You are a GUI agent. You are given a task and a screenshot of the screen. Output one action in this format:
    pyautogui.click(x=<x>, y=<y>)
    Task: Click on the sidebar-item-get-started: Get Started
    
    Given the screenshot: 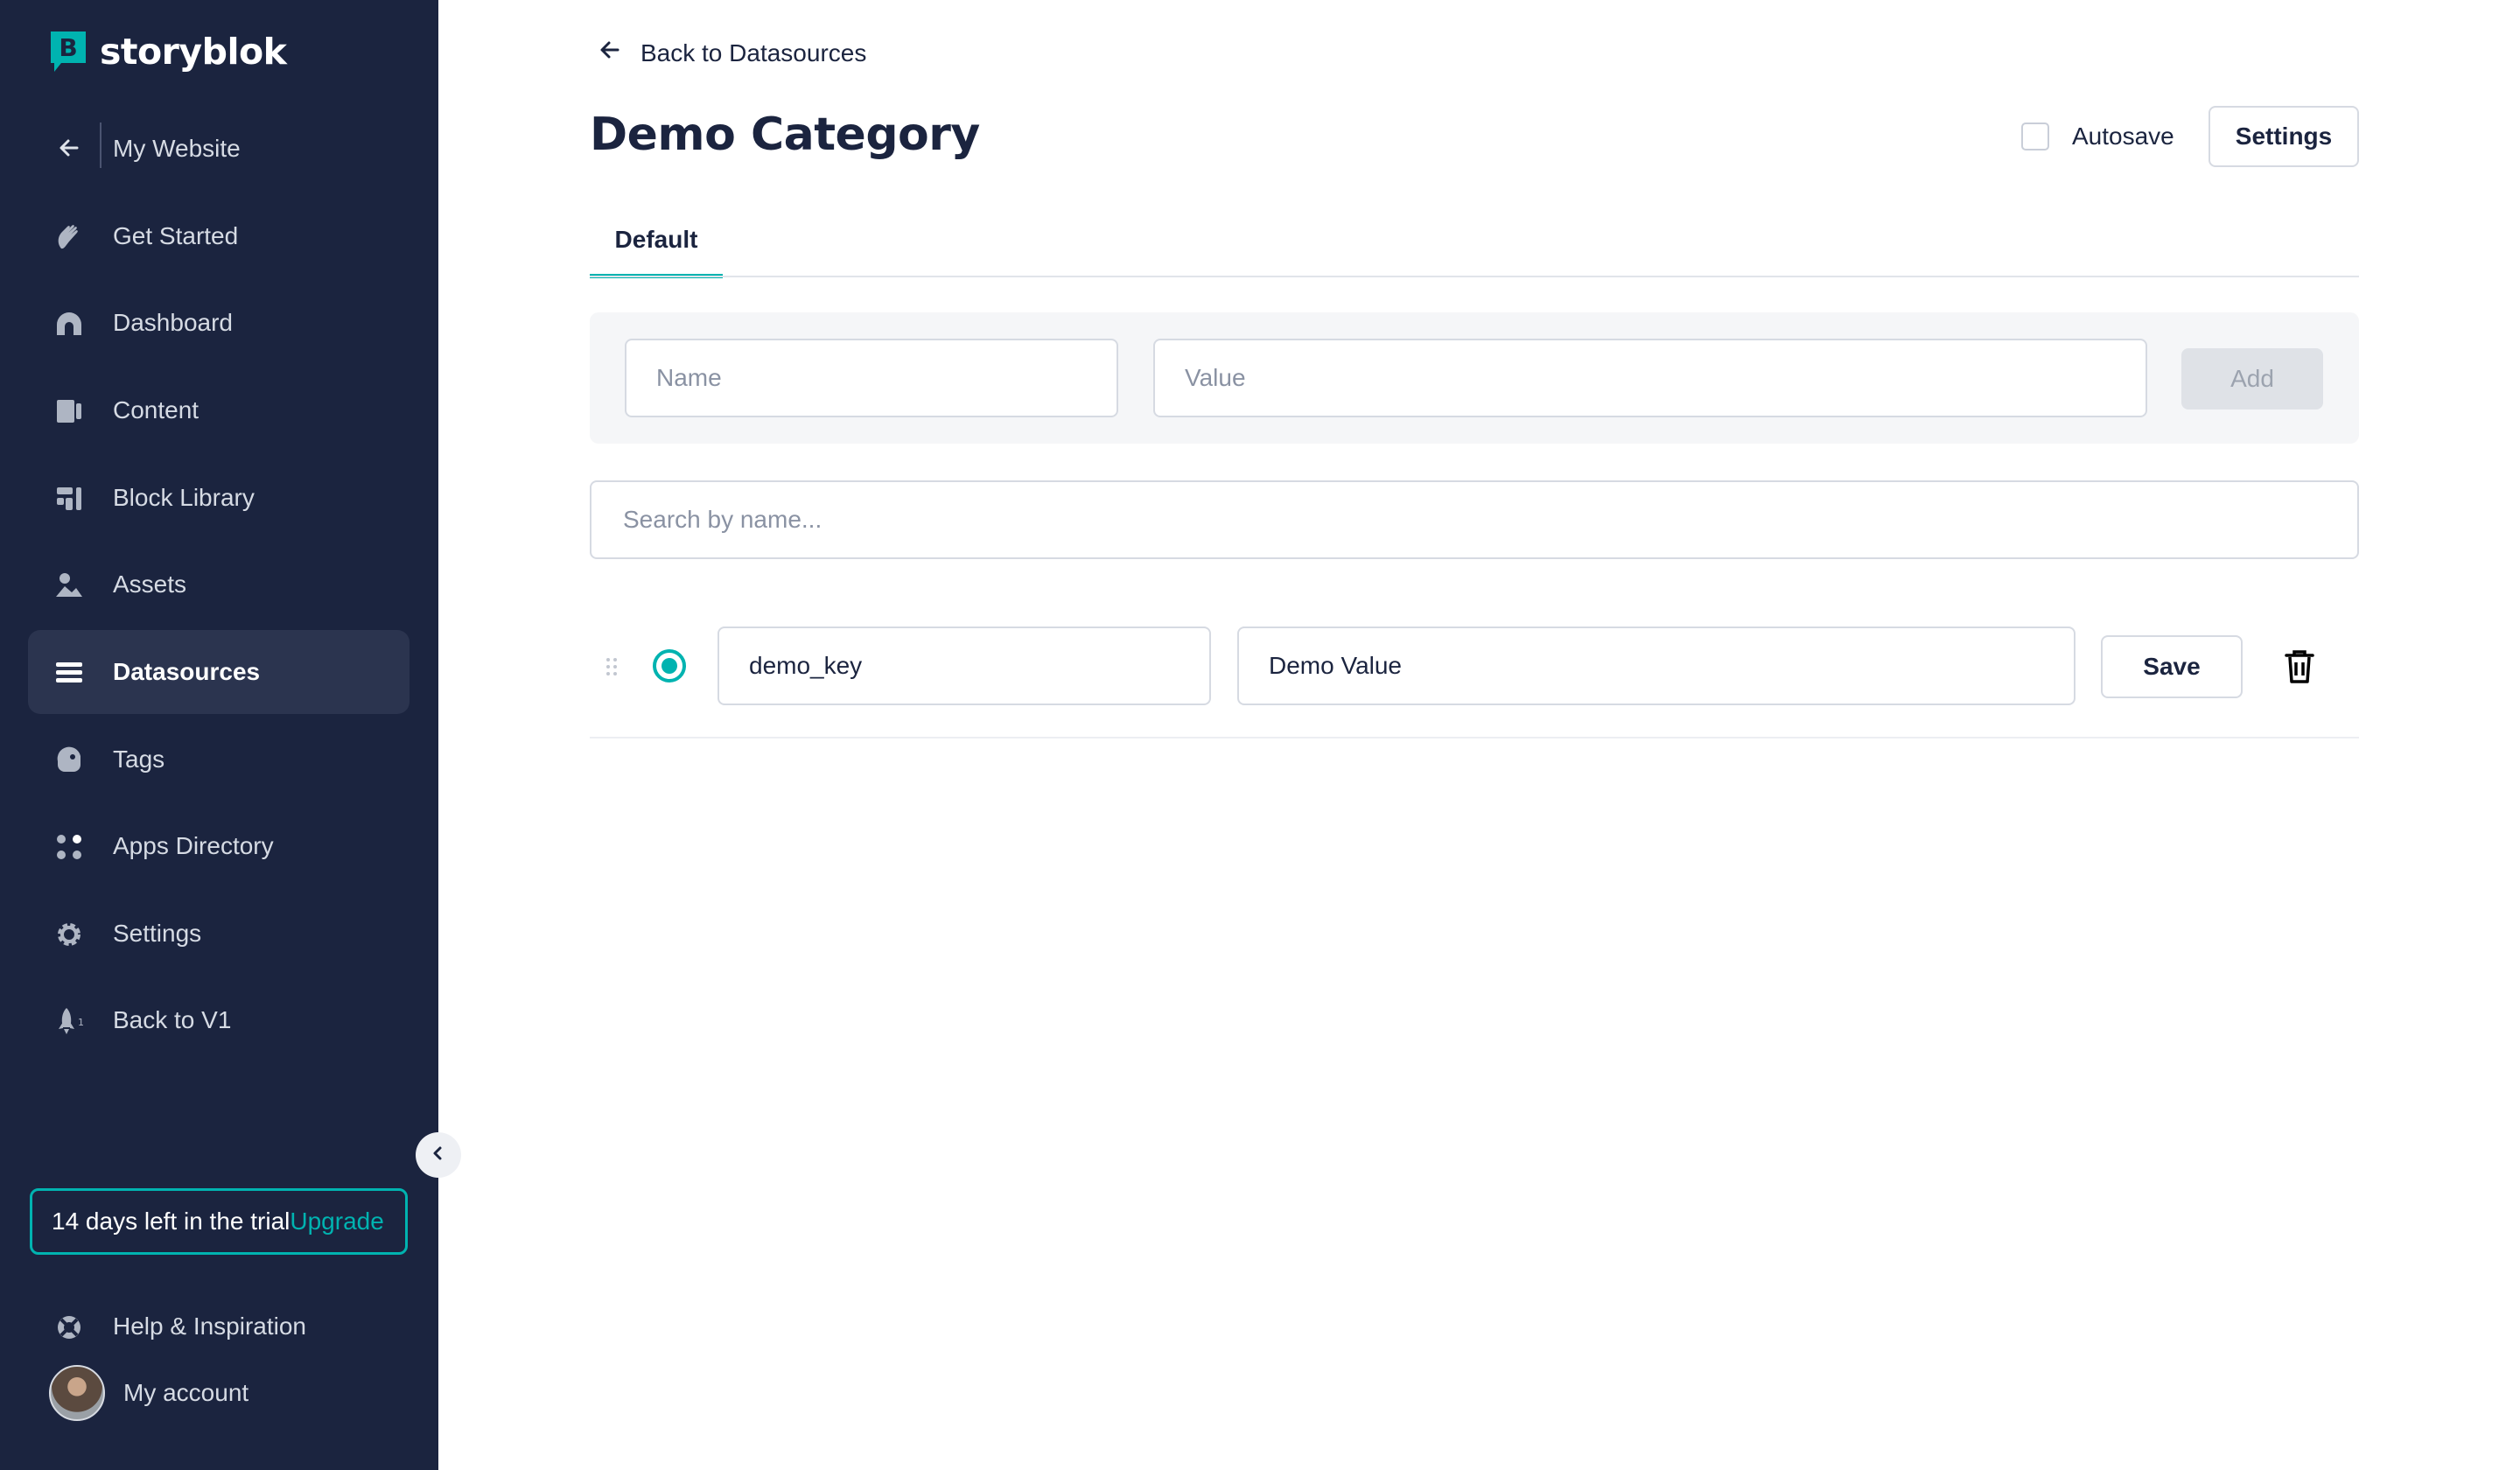 What is the action you would take?
    pyautogui.click(x=219, y=236)
    